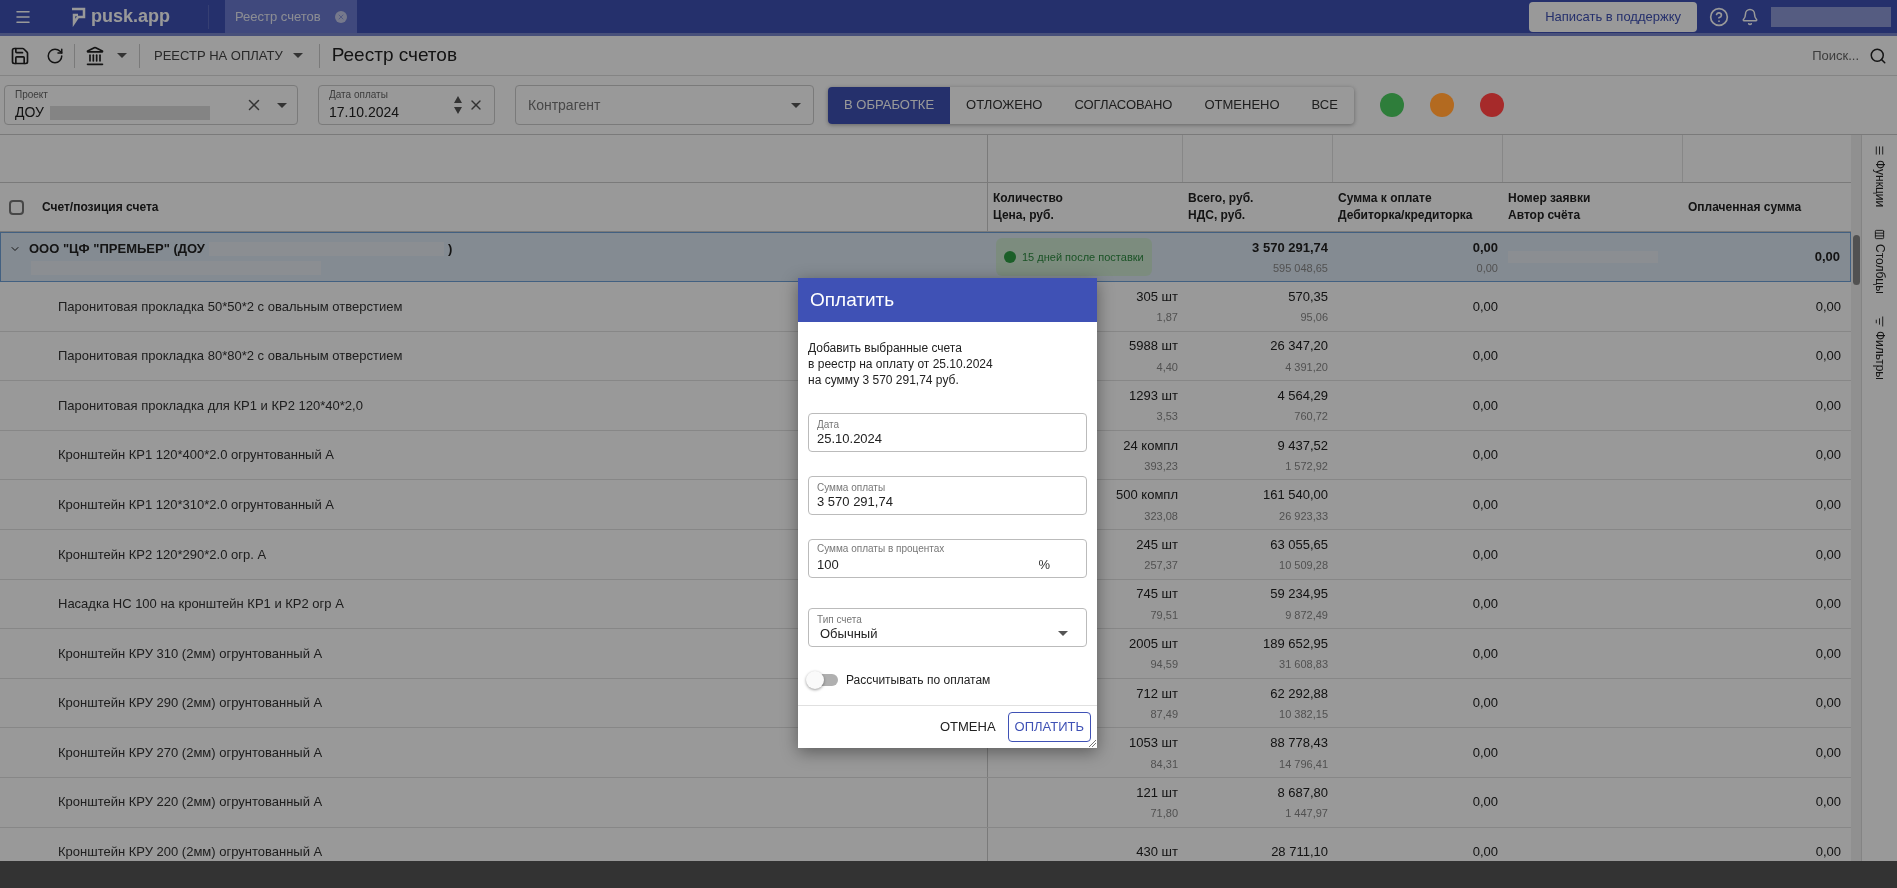  Describe the element at coordinates (1308, 296) in the screenshot. I see `total-value: 570,35` at that location.